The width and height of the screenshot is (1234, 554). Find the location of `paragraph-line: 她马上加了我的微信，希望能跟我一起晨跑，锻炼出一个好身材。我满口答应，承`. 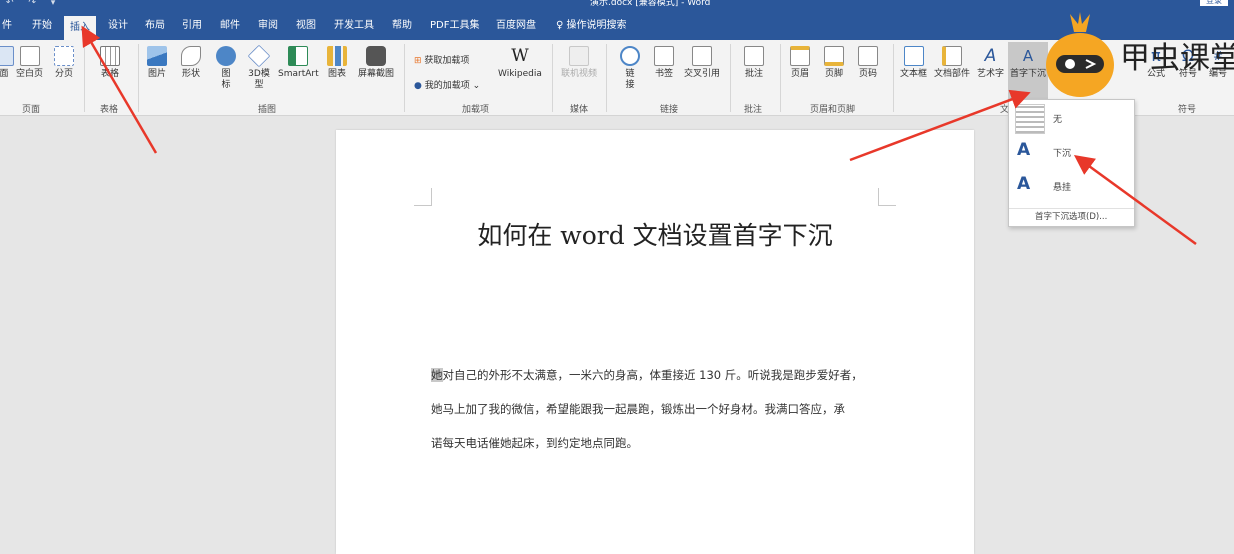

paragraph-line: 她马上加了我的微信，希望能跟我一起晨跑，锻炼出一个好身材。我满口答应，承 is located at coordinates (661, 409).